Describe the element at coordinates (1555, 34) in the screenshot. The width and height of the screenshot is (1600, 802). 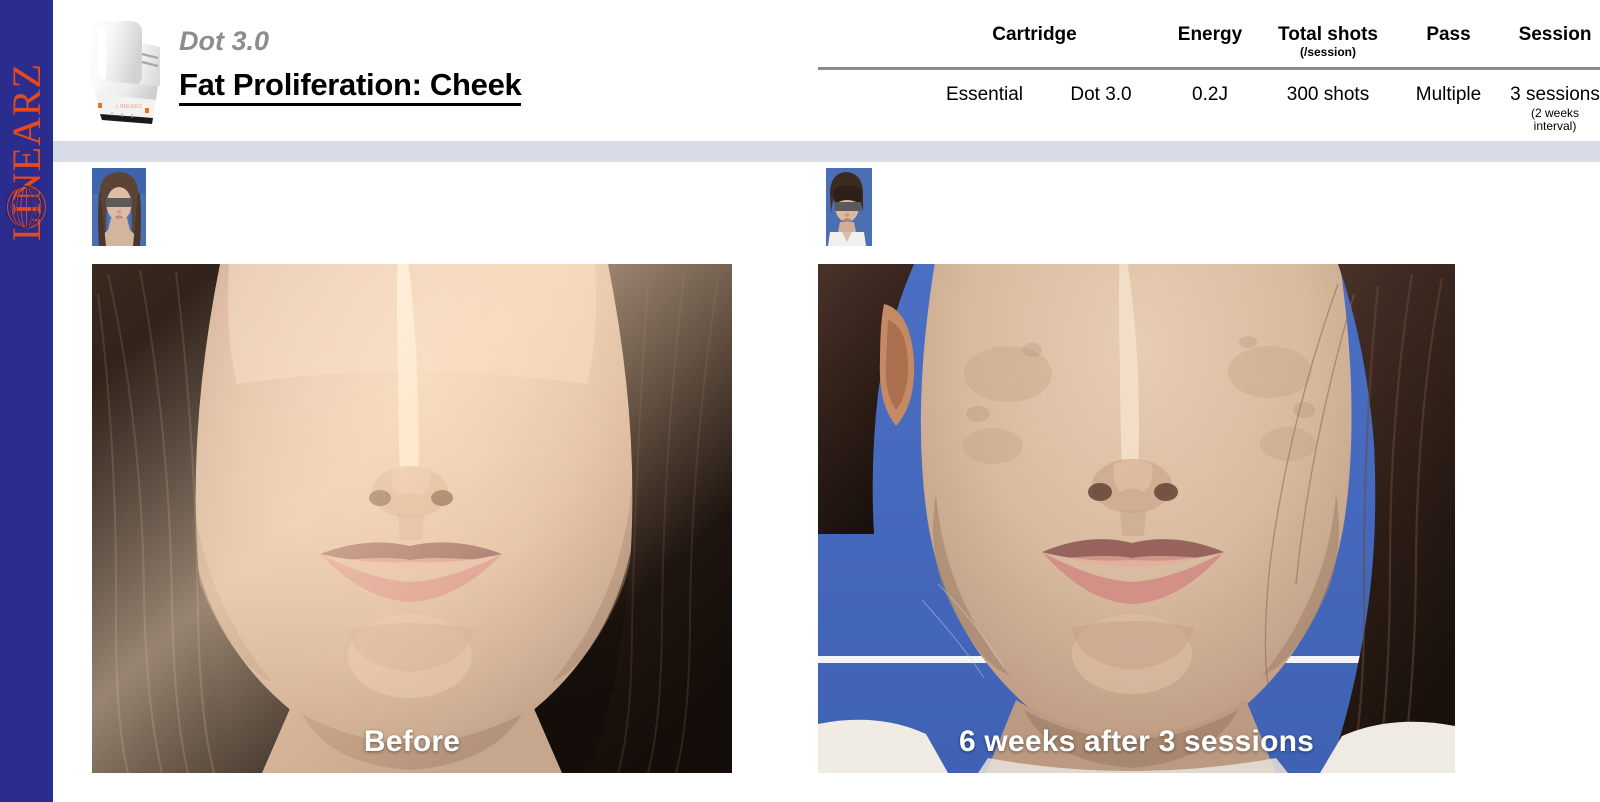
I see `param-header-session-label: Session` at that location.